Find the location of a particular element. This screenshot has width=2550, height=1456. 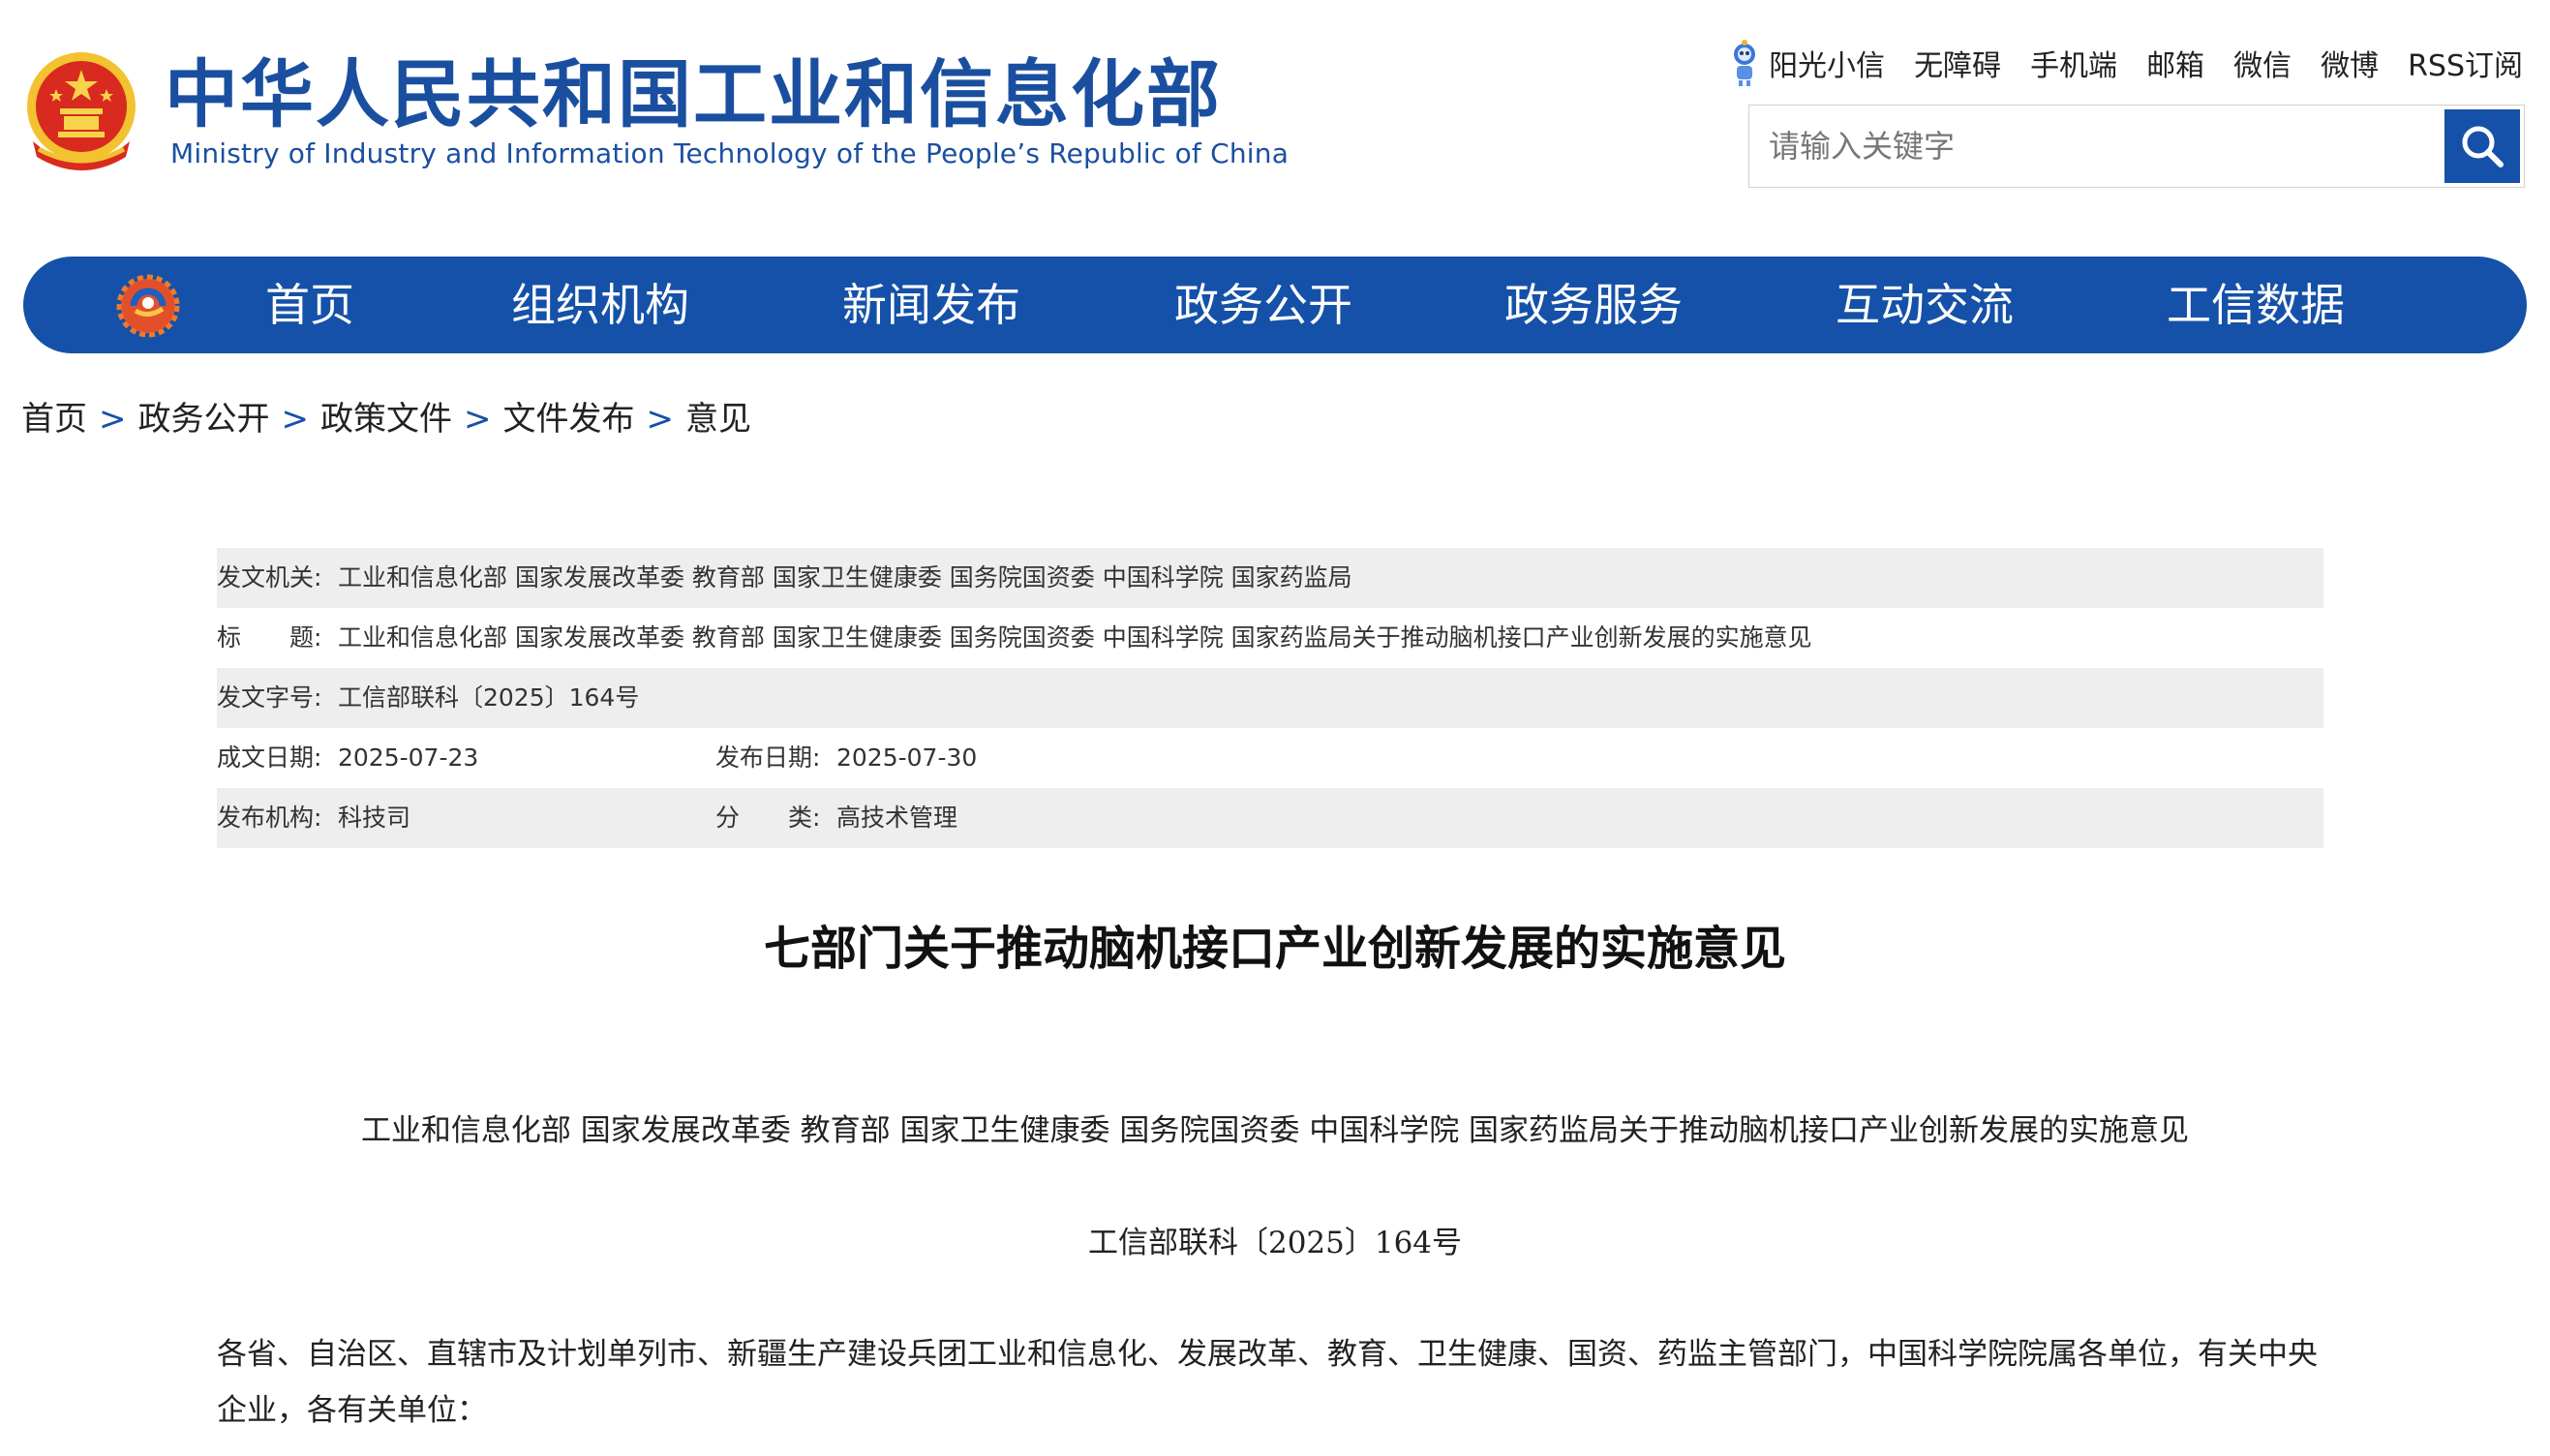

national-emblem-icon is located at coordinates (81, 111).